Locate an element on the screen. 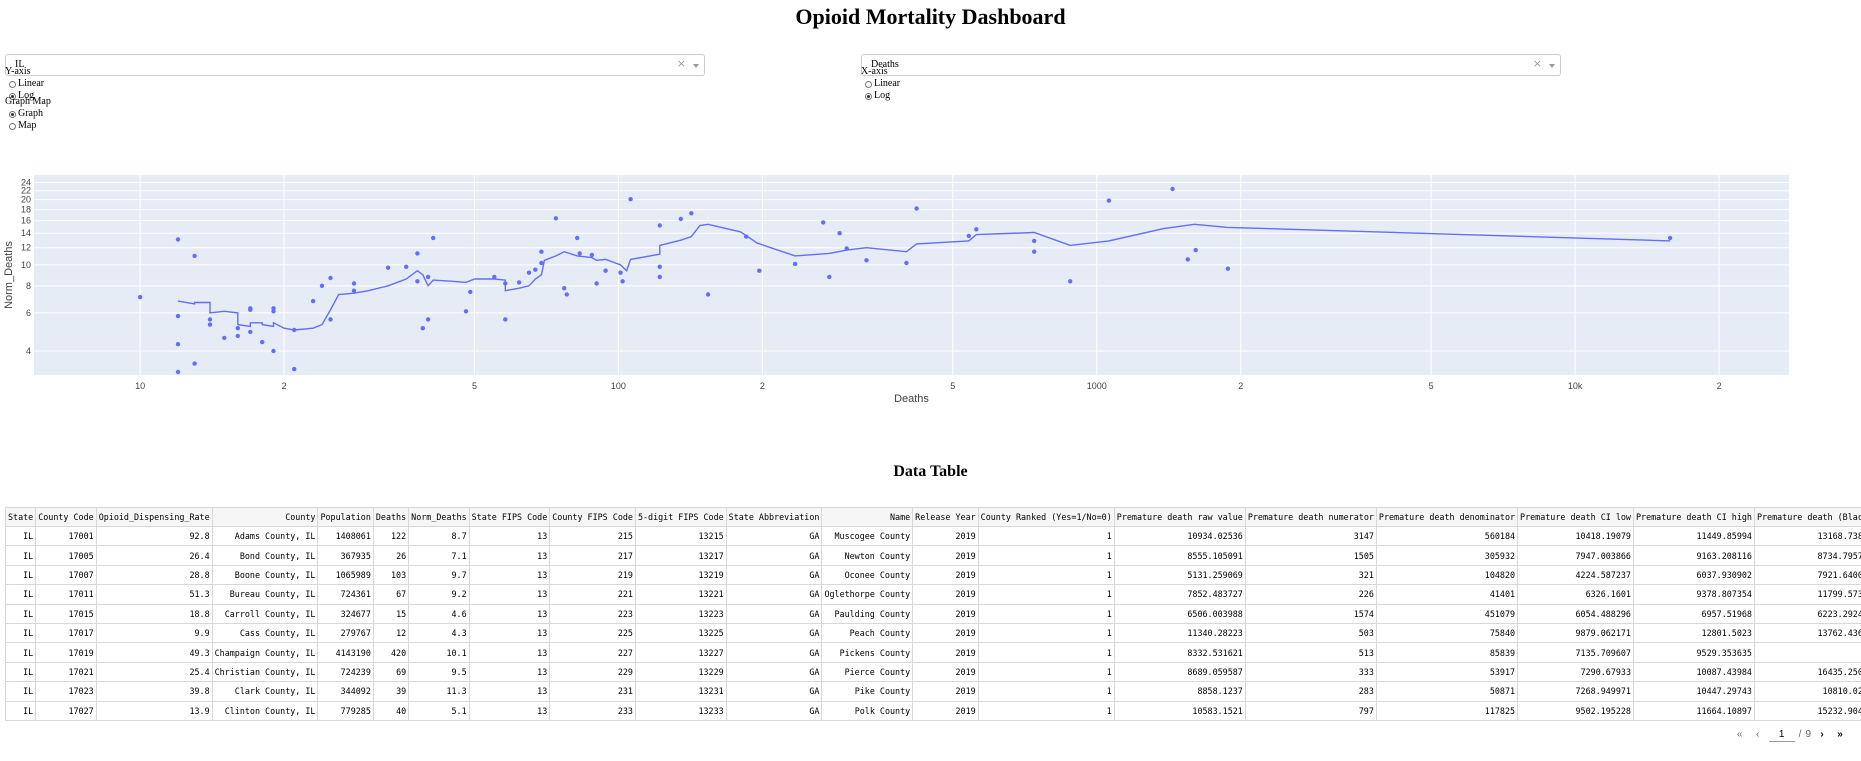 This screenshot has width=1861, height=761. table-cell: 17005 is located at coordinates (66, 555).